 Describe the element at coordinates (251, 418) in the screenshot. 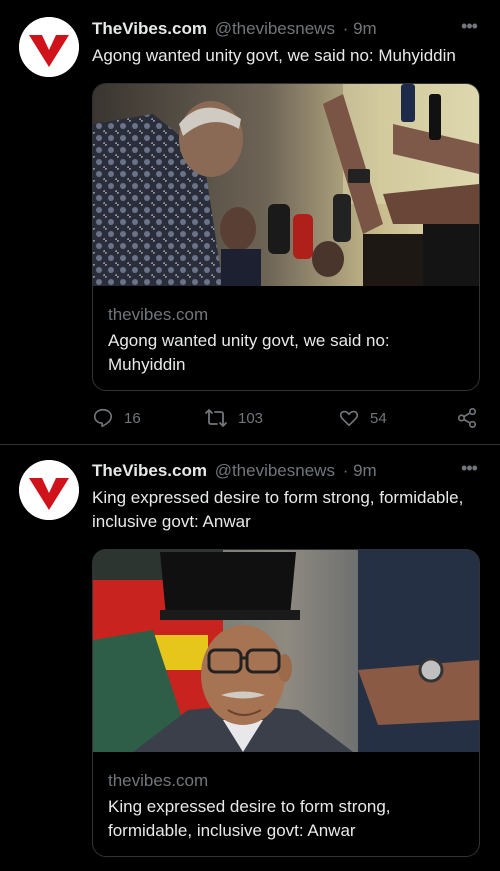

I see `retweet-count: 103` at that location.